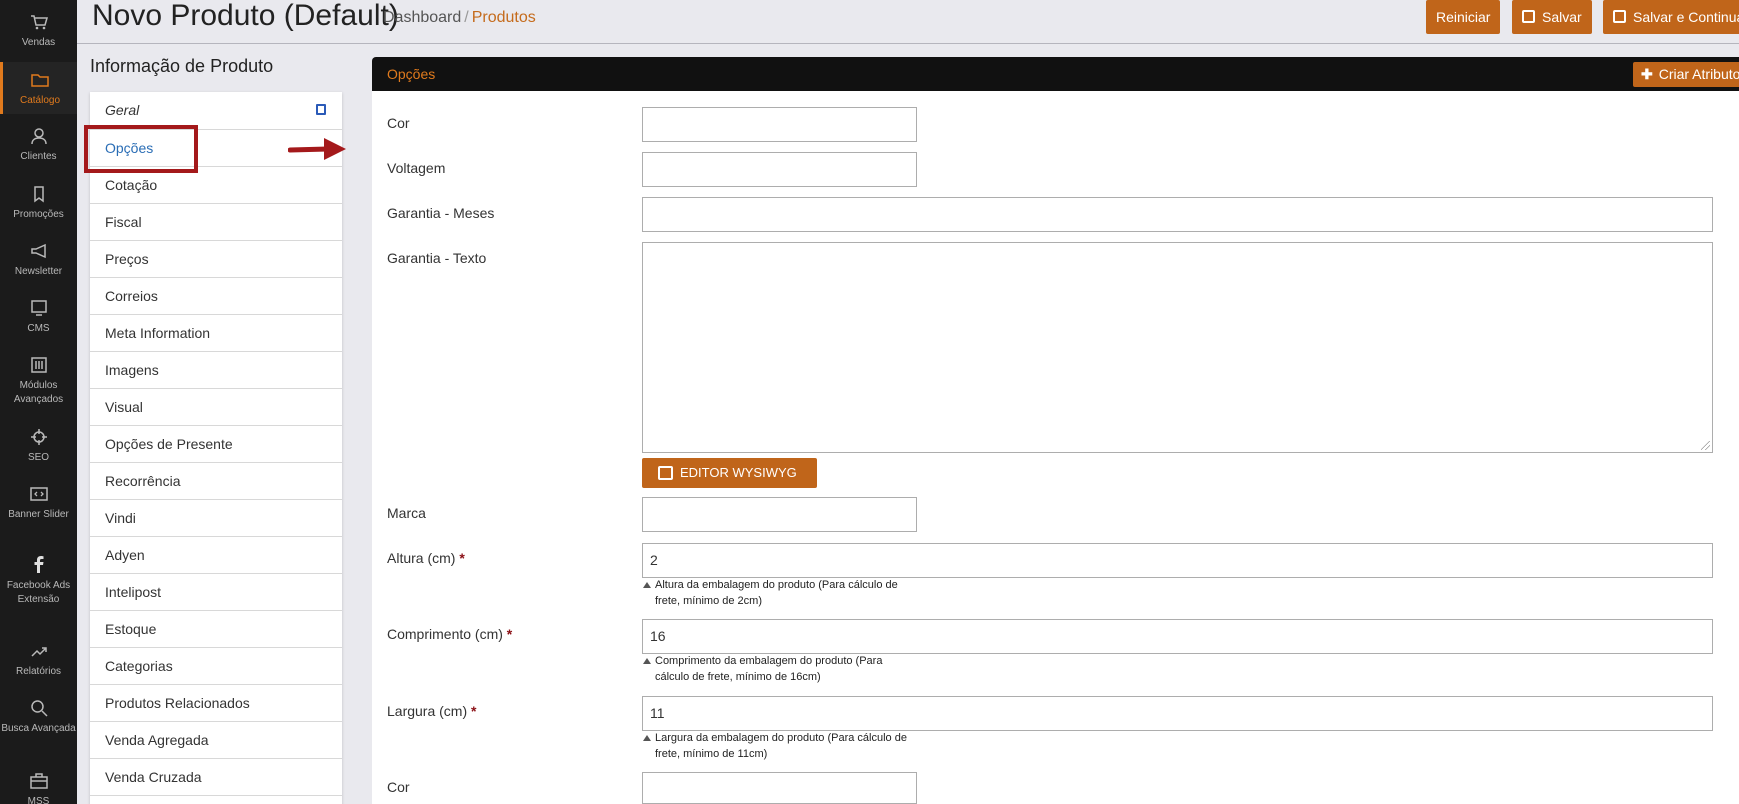 Image resolution: width=1739 pixels, height=804 pixels. What do you see at coordinates (416, 168) in the screenshot?
I see `field-label-voltagem: Voltagem` at bounding box center [416, 168].